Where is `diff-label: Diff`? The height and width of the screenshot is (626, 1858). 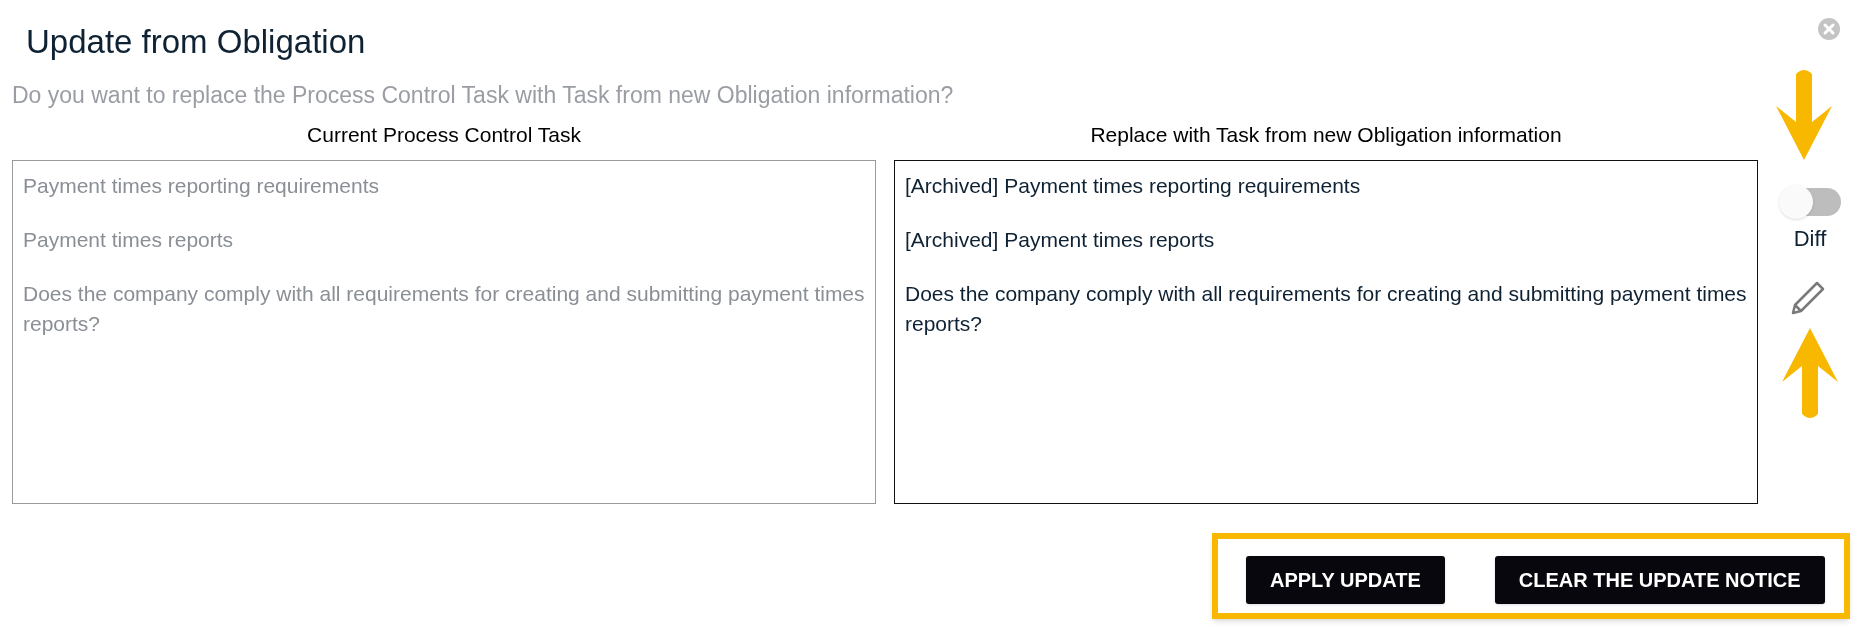 diff-label: Diff is located at coordinates (1810, 239).